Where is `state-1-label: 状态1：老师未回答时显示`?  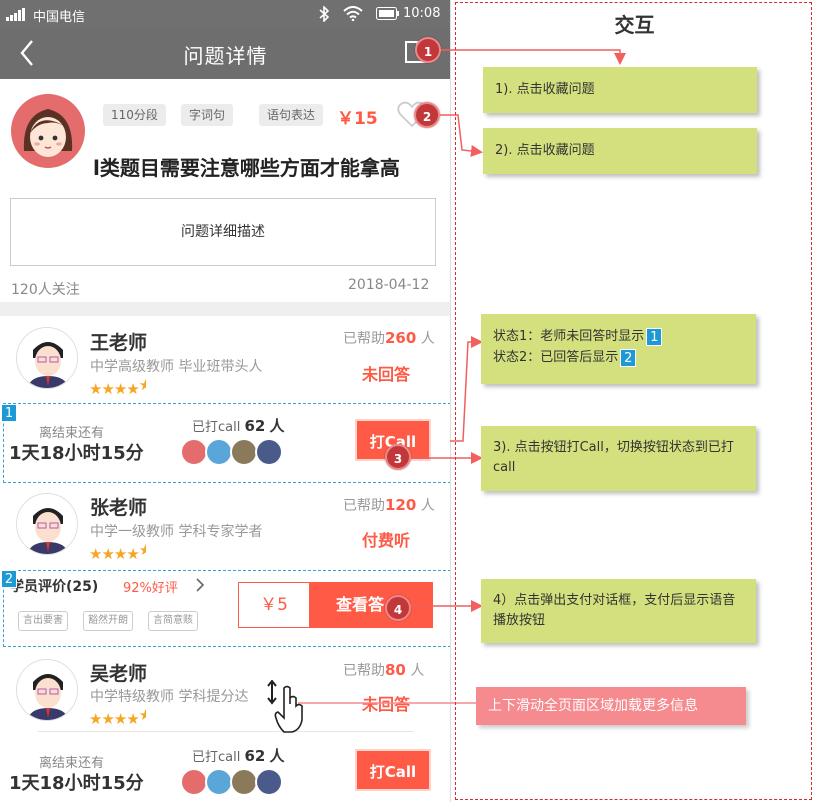
state-1-label: 状态1：老师未回答时显示 is located at coordinates (569, 336).